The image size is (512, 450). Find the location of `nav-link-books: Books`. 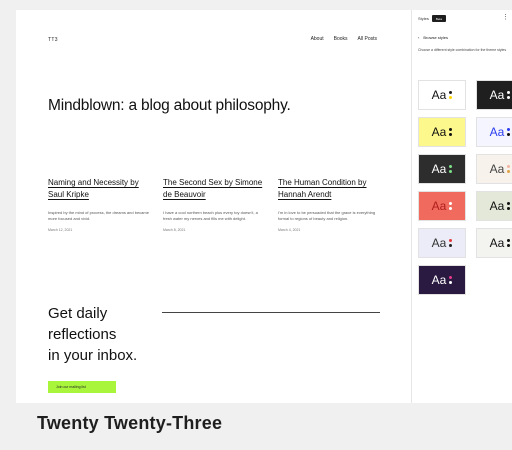

nav-link-books: Books is located at coordinates (341, 39).